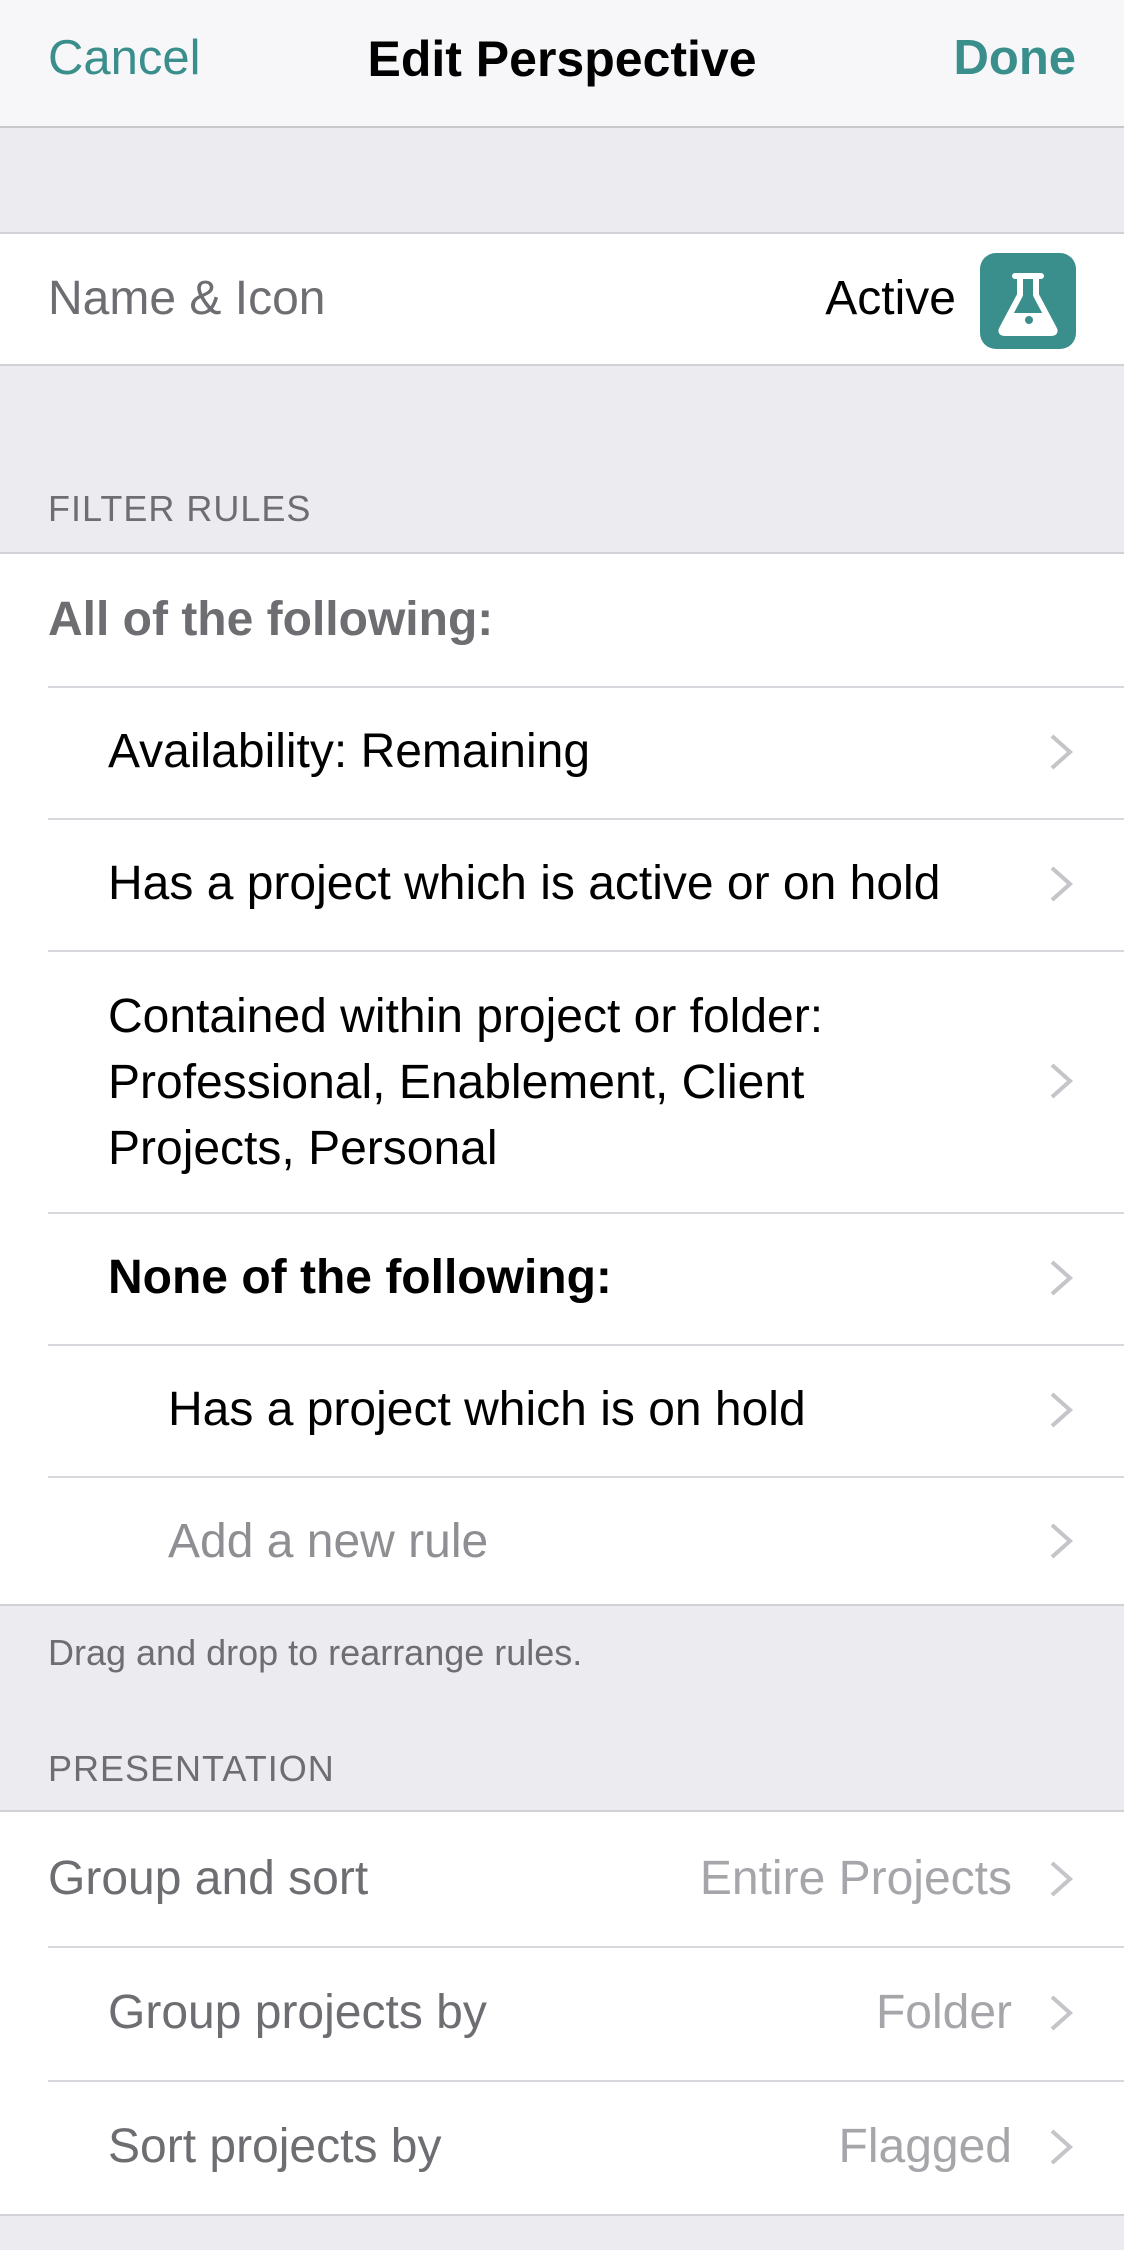 This screenshot has width=1124, height=2250. Describe the element at coordinates (208, 1878) in the screenshot. I see `row-label: Group and sort` at that location.